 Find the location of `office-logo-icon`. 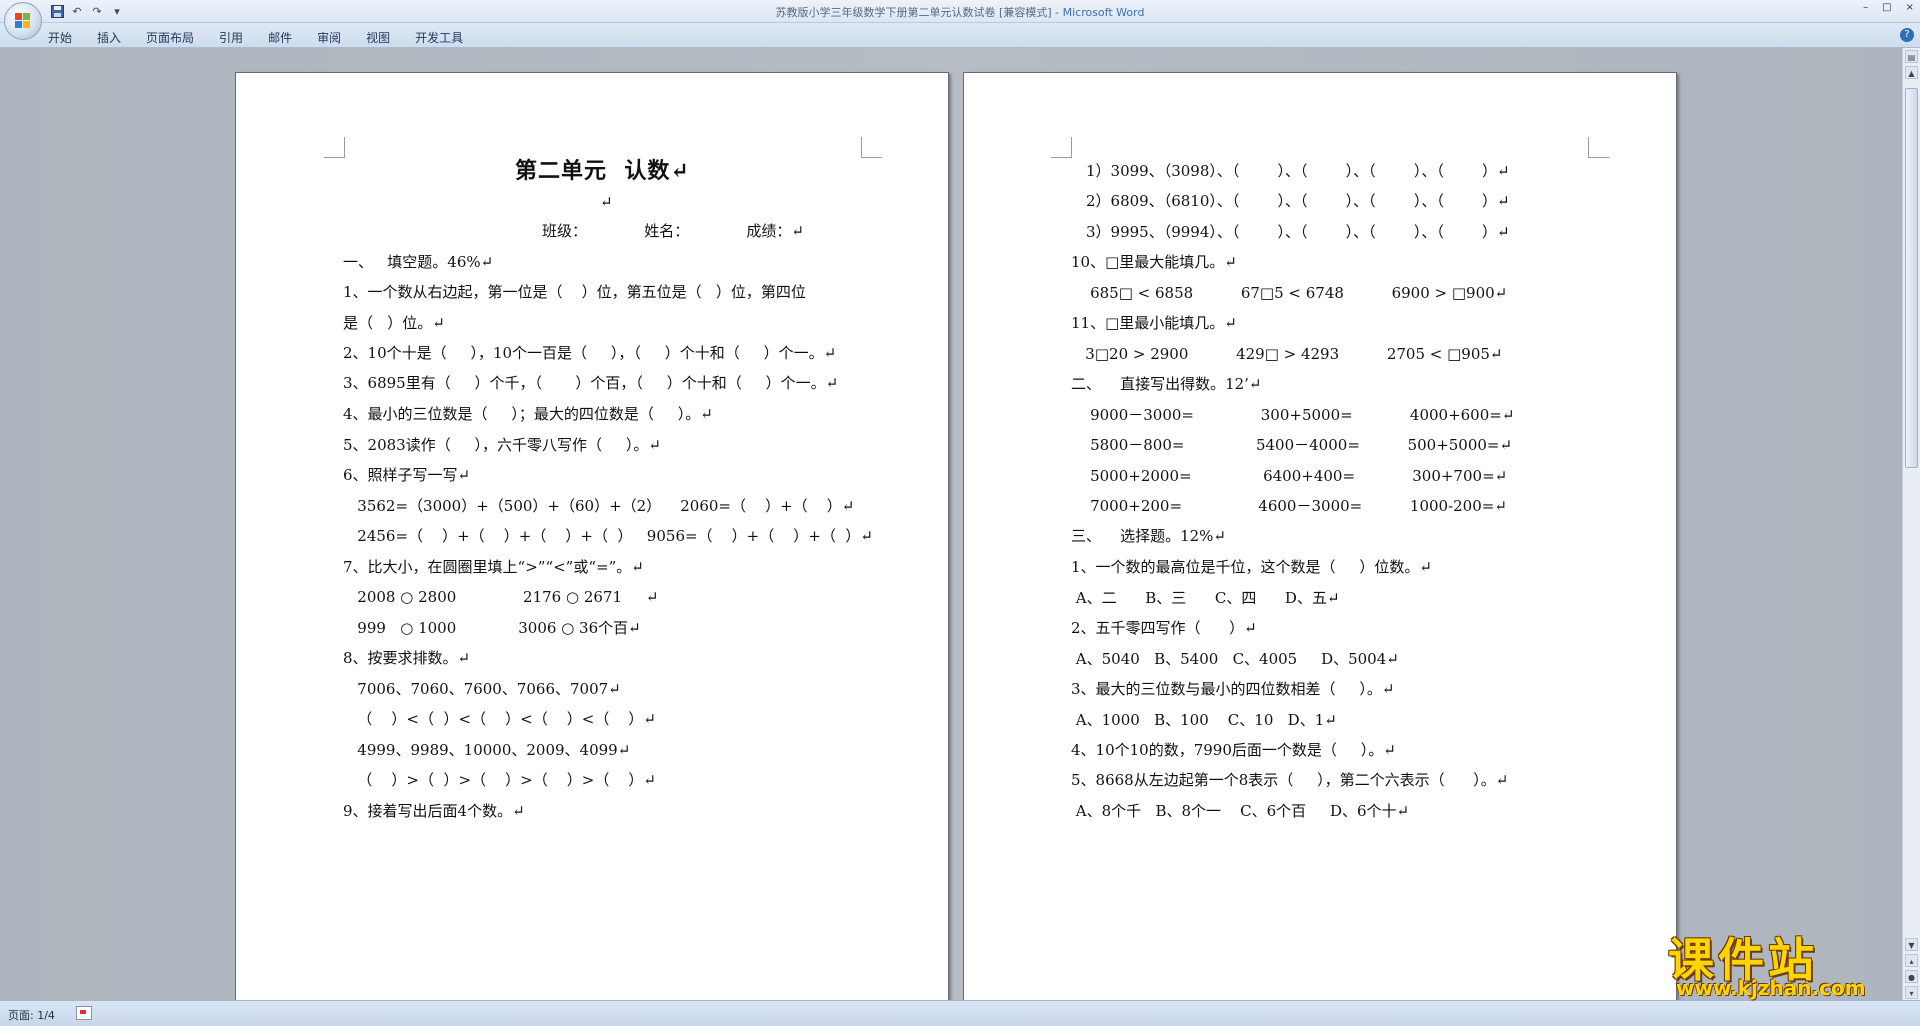

office-logo-icon is located at coordinates (23, 21).